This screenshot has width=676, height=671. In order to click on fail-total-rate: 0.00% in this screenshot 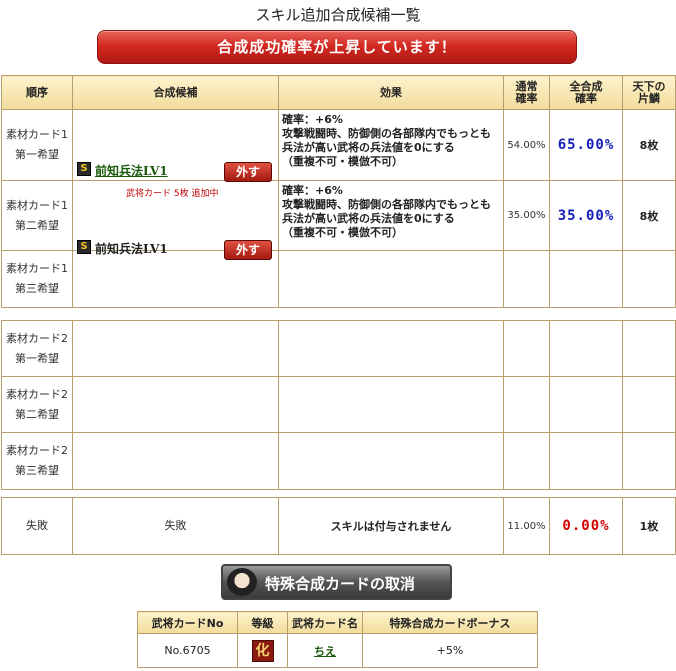, I will do `click(586, 526)`.